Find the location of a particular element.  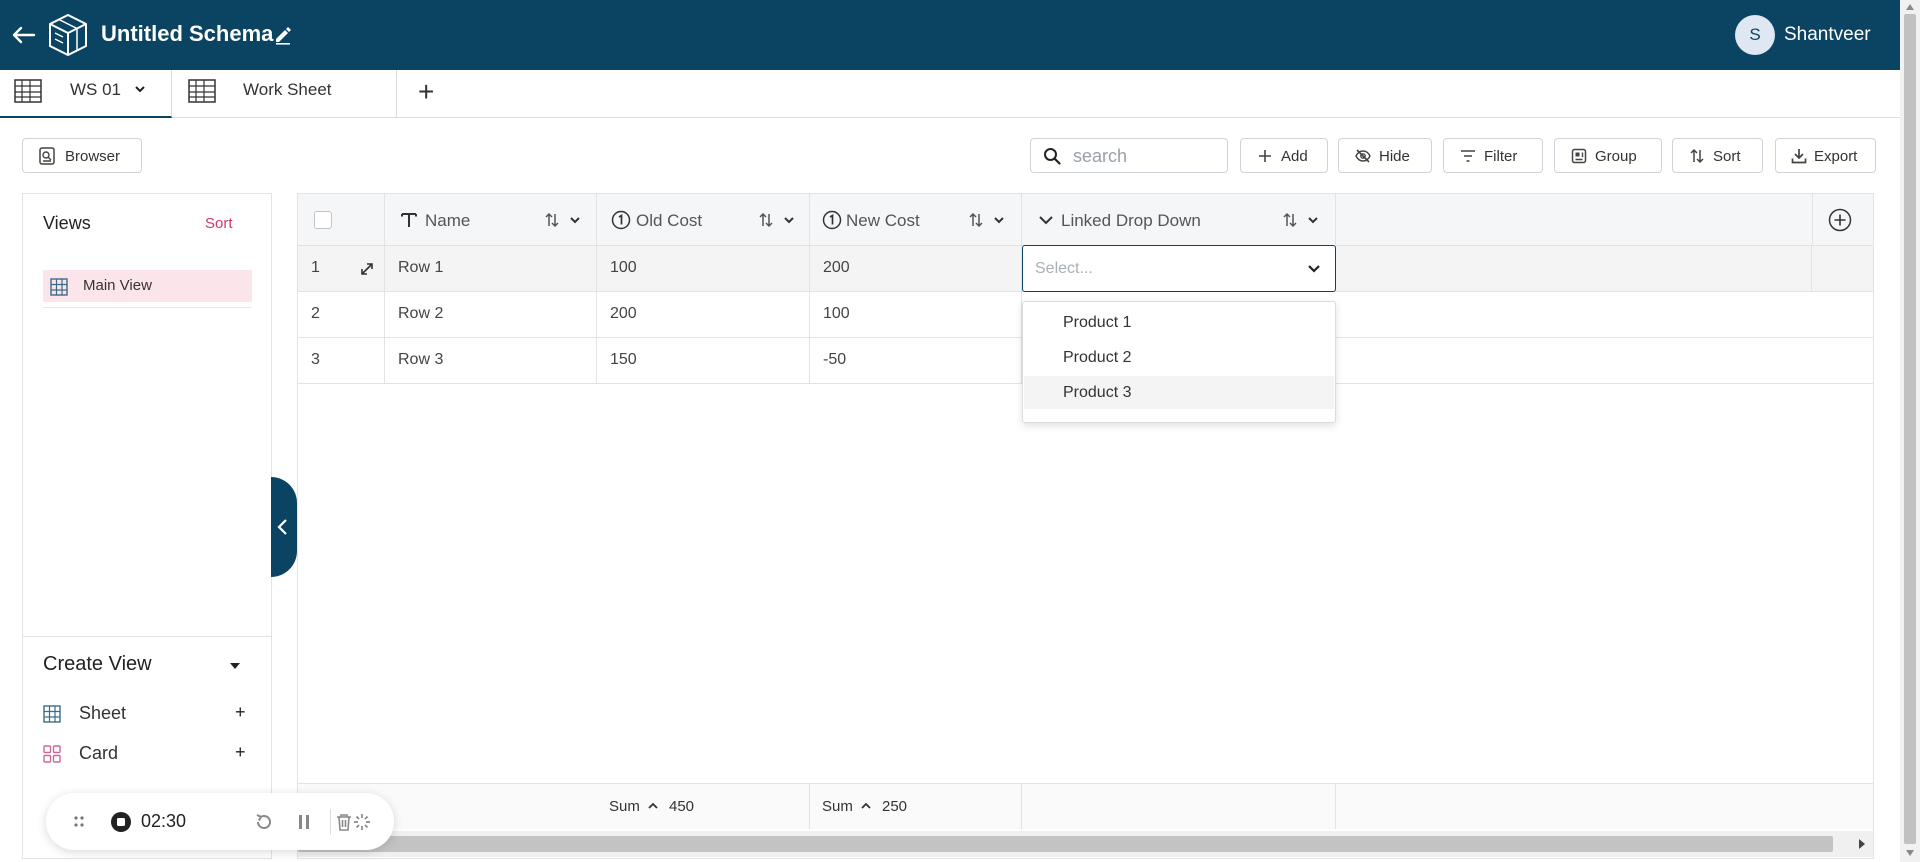

group-icon is located at coordinates (1579, 156).